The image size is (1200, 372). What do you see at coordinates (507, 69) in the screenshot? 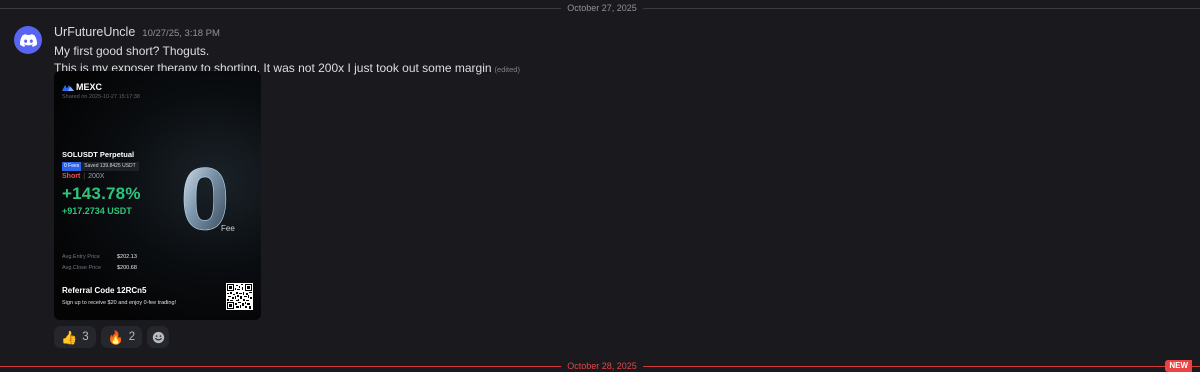
I see `edited-label: (edited)` at bounding box center [507, 69].